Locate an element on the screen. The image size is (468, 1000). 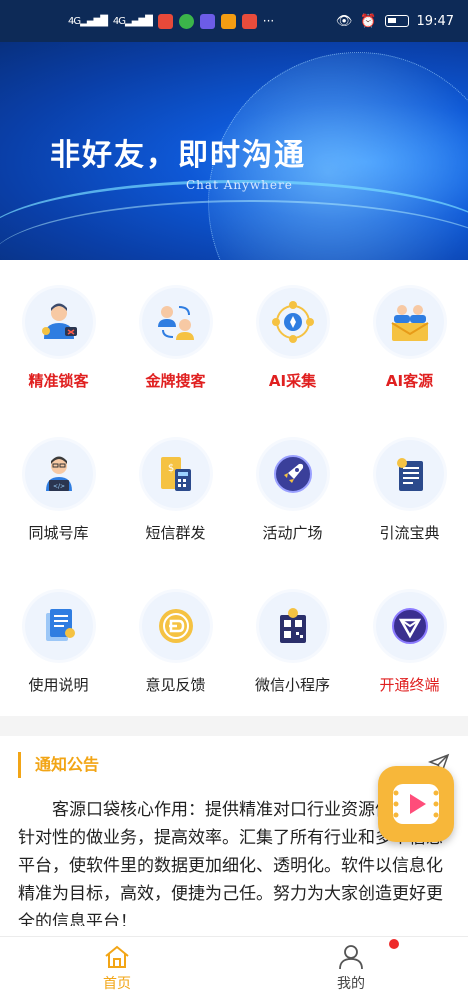
tab-home: 首页 is located at coordinates (117, 968).